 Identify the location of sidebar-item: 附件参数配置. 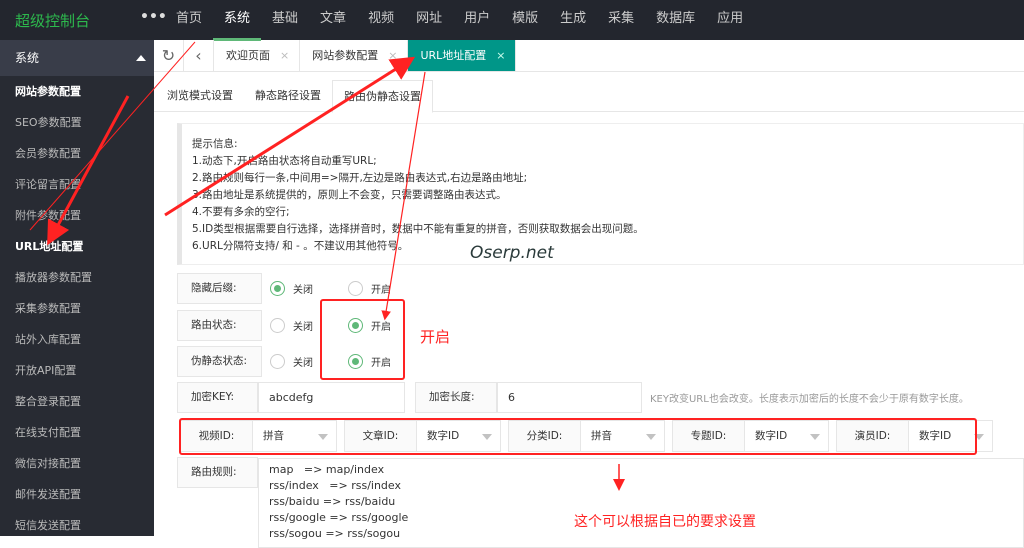
(77, 215).